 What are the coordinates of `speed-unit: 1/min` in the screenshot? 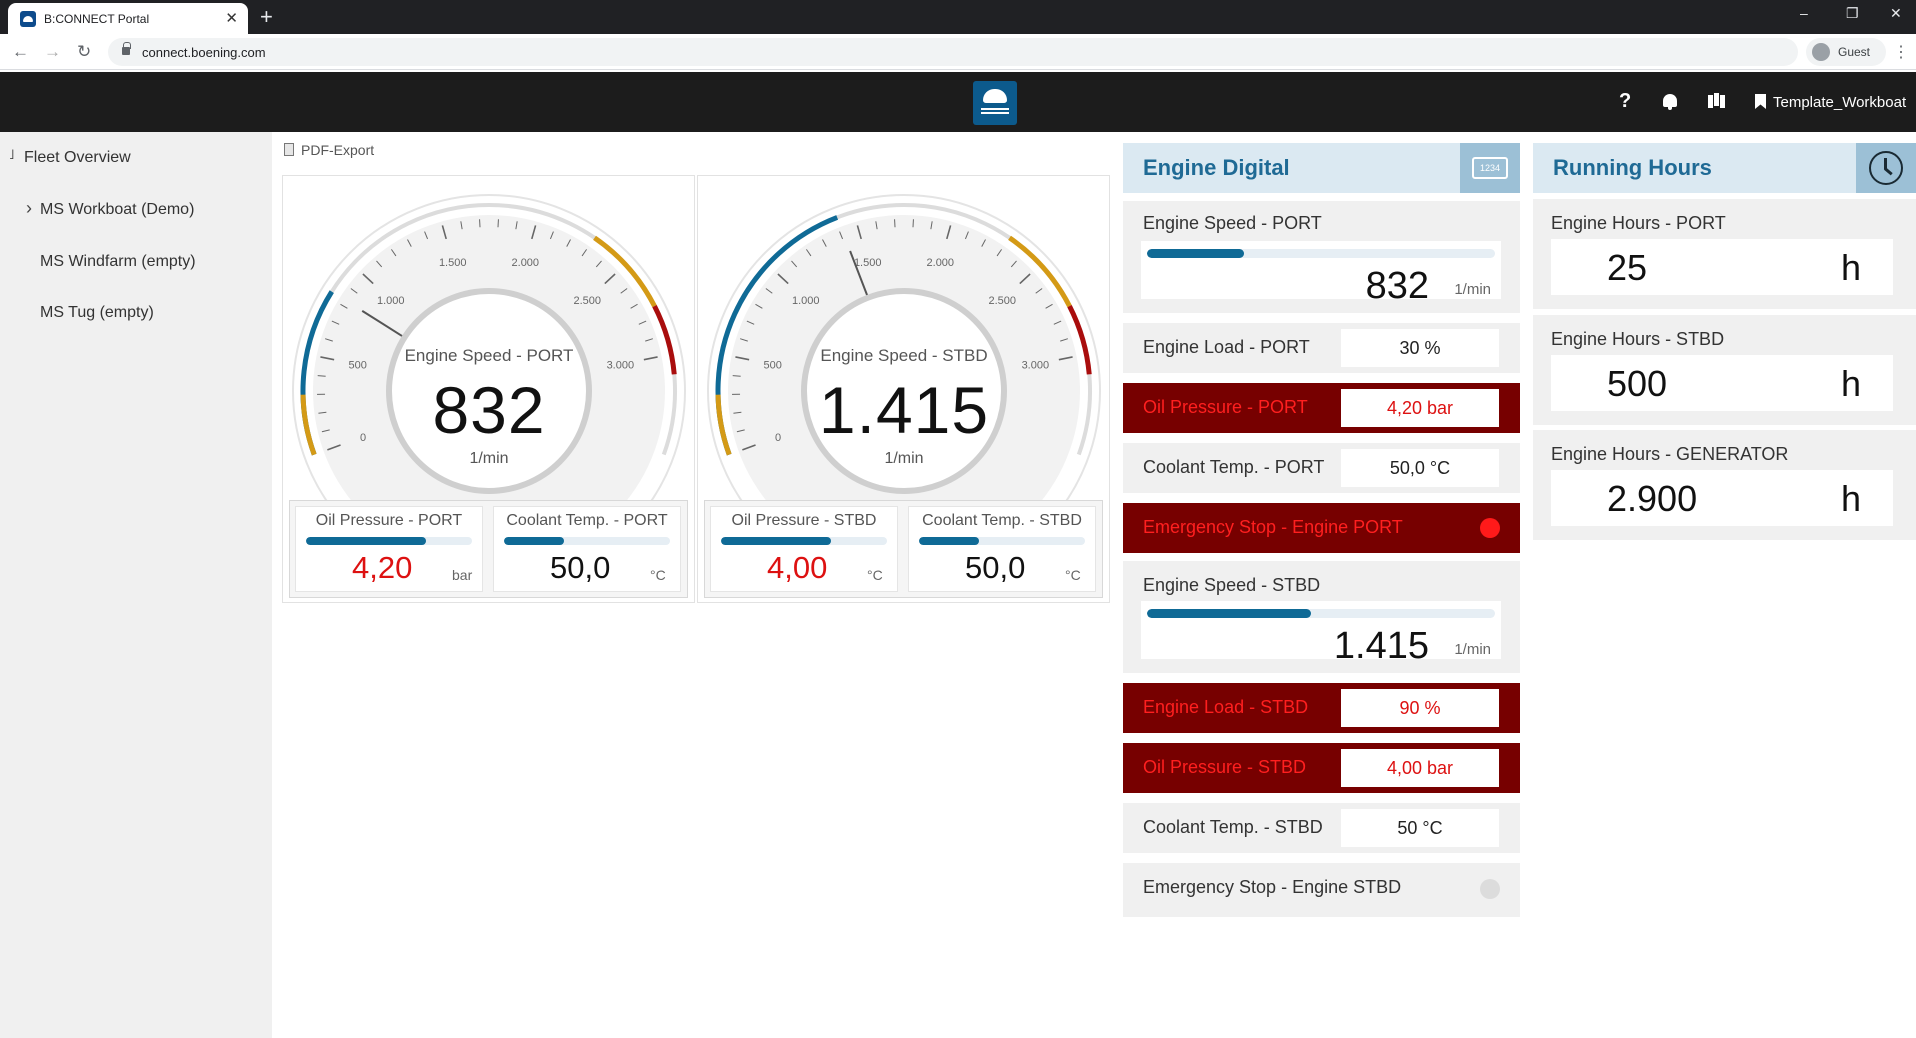 It's located at (1472, 289).